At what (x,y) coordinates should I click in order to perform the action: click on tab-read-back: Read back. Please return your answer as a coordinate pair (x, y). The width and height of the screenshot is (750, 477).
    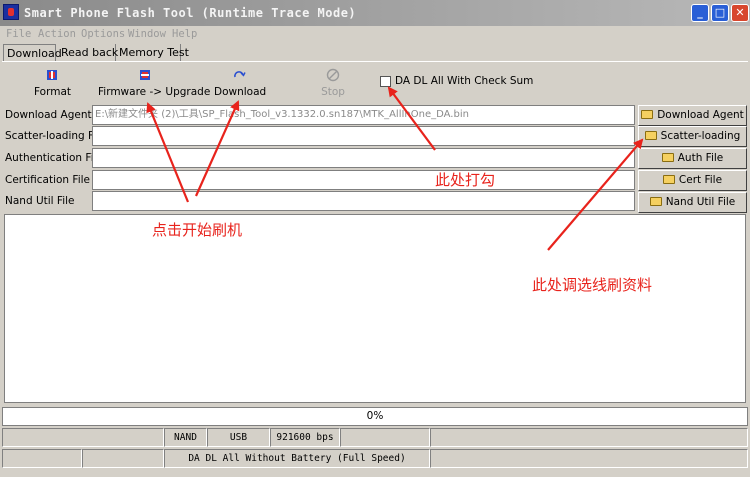
    Looking at the image, I should click on (88, 53).